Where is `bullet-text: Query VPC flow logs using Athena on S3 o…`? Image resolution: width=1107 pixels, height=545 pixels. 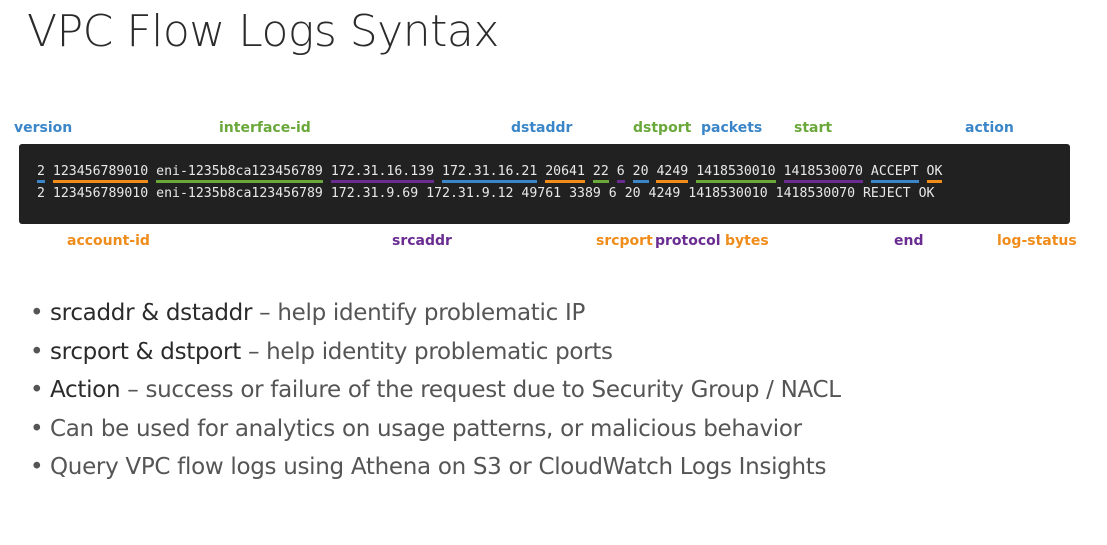 bullet-text: Query VPC flow logs using Athena on S3 o… is located at coordinates (438, 467).